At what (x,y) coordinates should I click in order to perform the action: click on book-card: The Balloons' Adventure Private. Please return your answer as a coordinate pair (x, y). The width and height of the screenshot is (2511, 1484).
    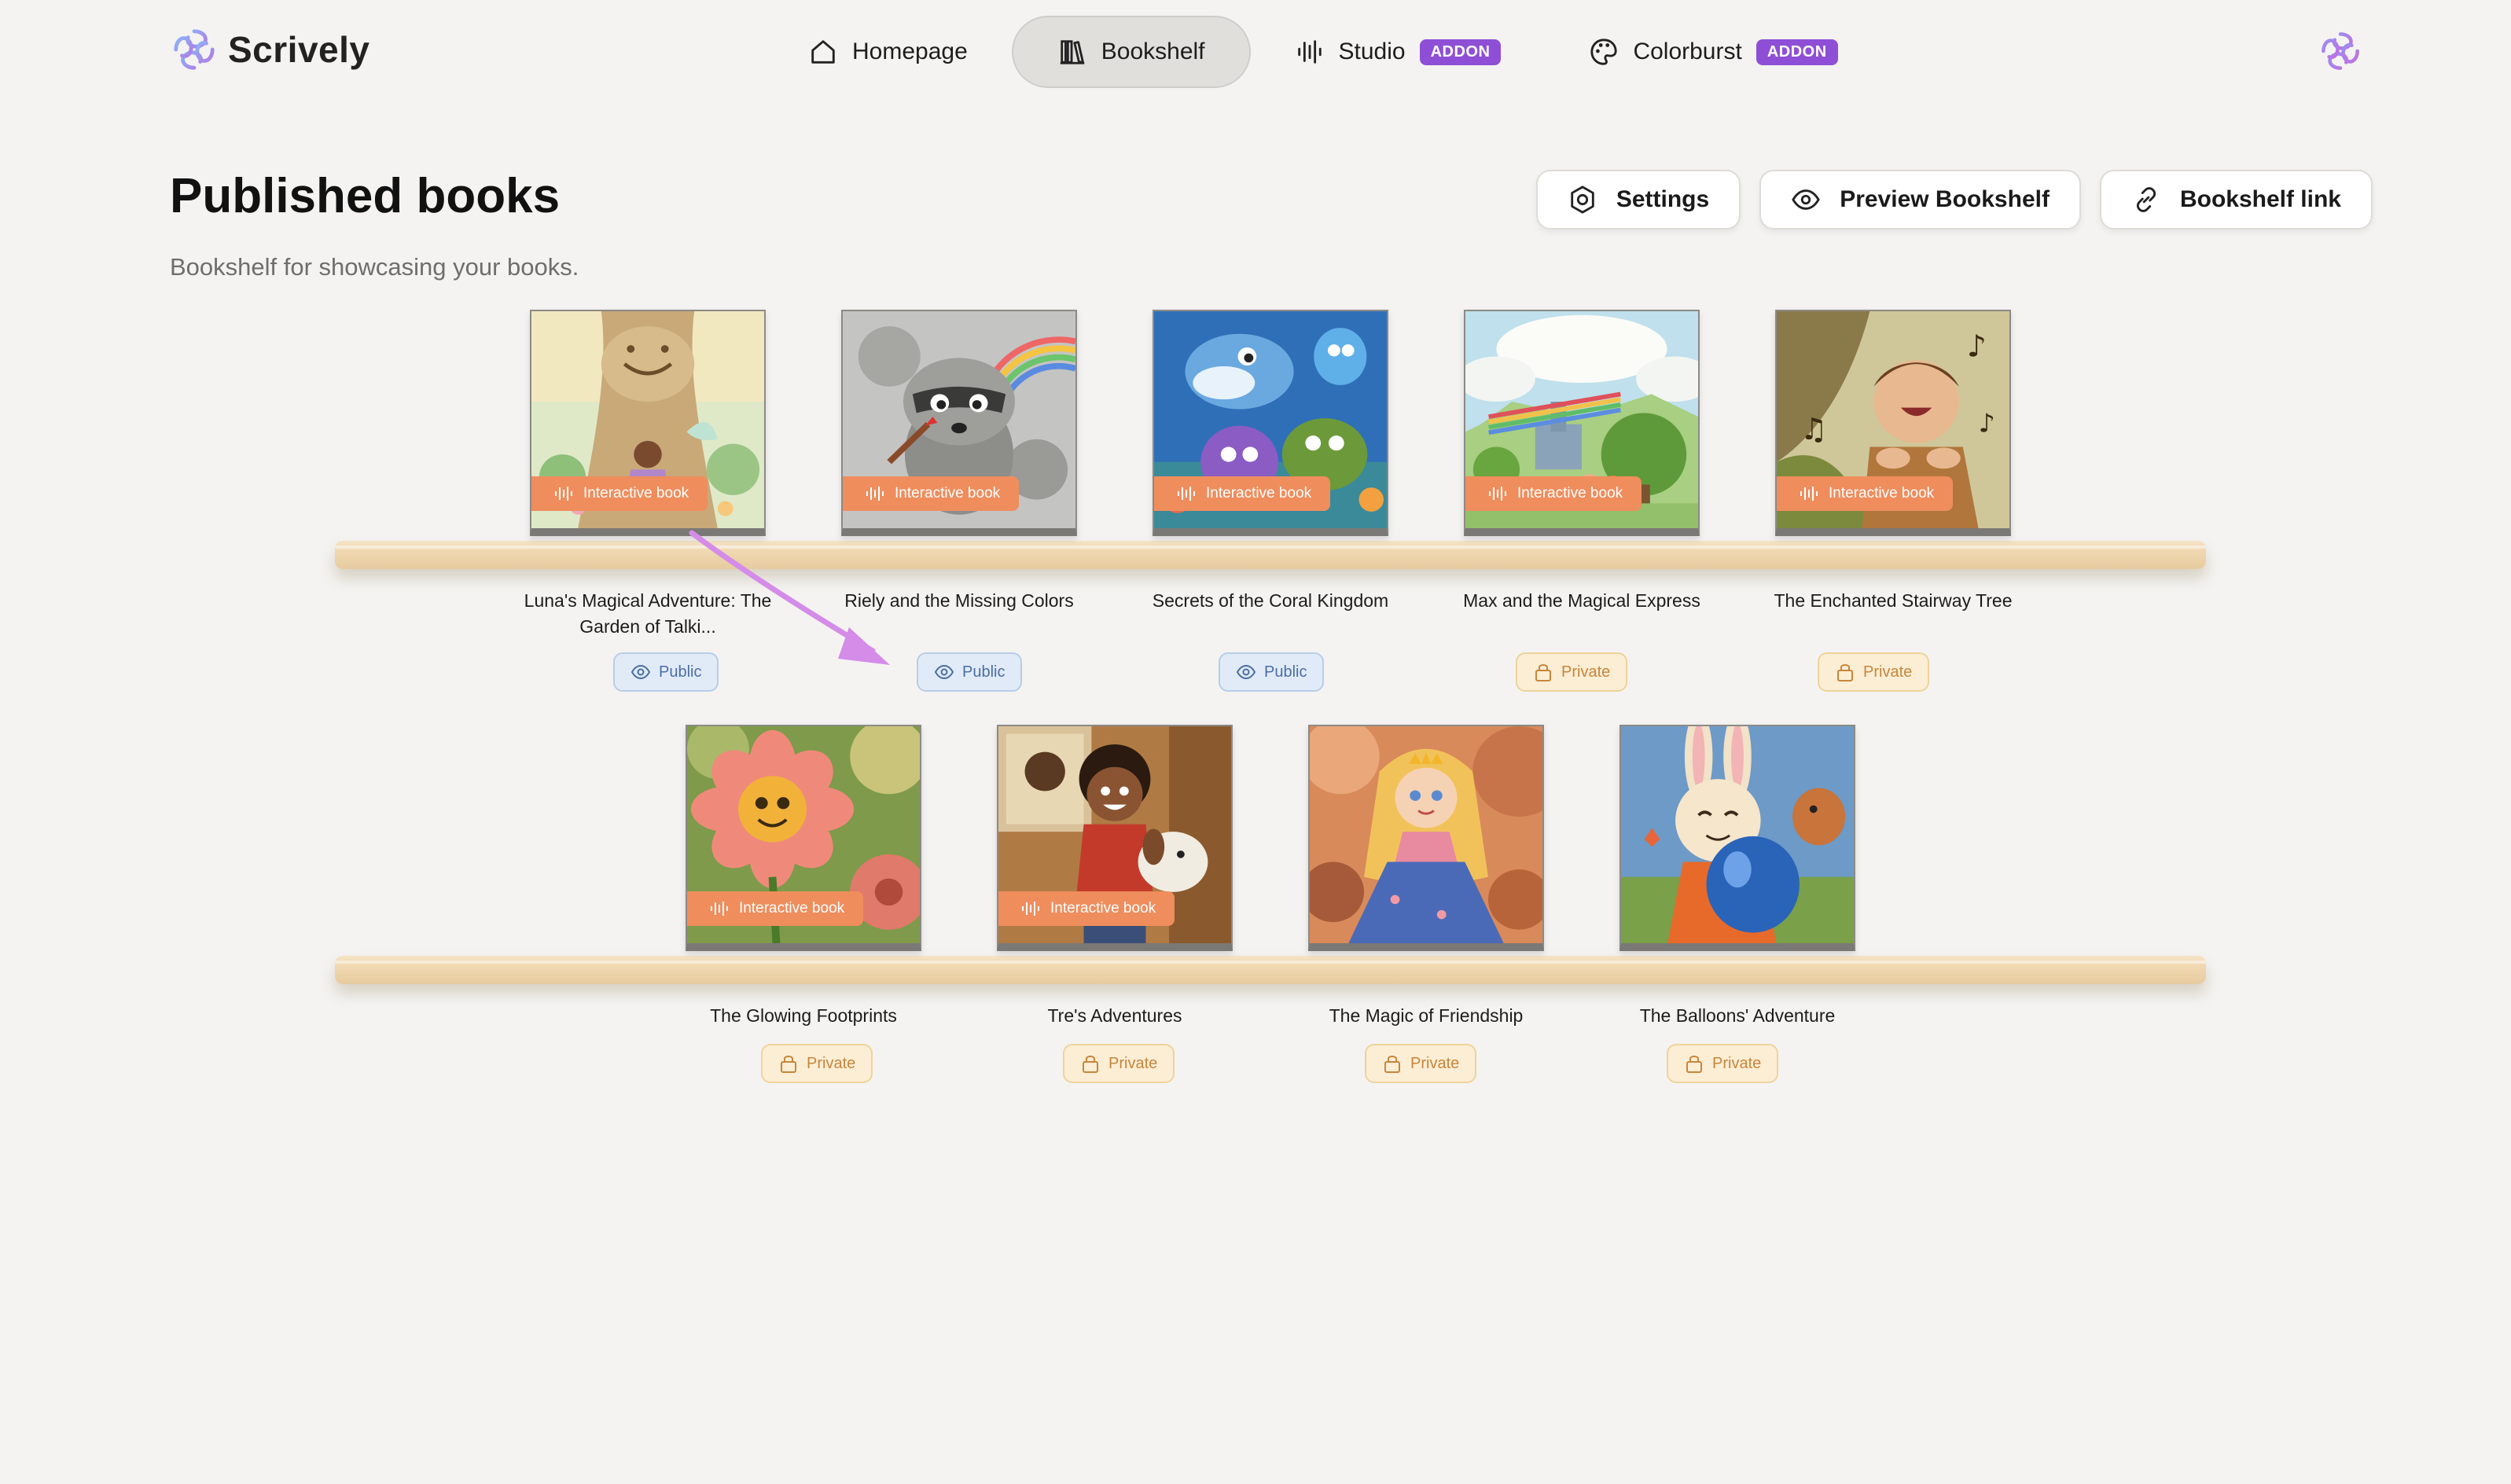
    Looking at the image, I should click on (1737, 904).